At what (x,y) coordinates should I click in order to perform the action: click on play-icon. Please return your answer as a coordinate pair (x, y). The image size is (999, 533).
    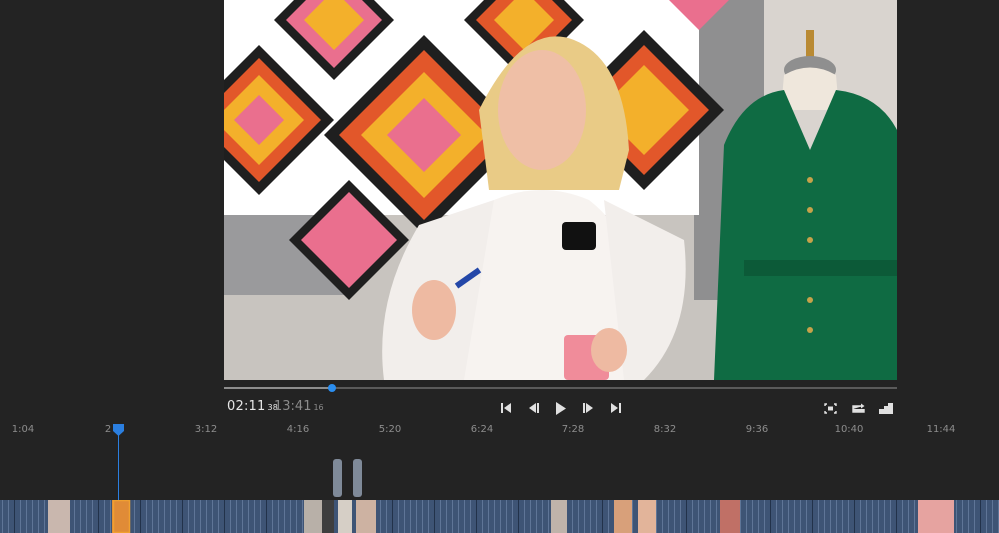
    Looking at the image, I should click on (561, 408).